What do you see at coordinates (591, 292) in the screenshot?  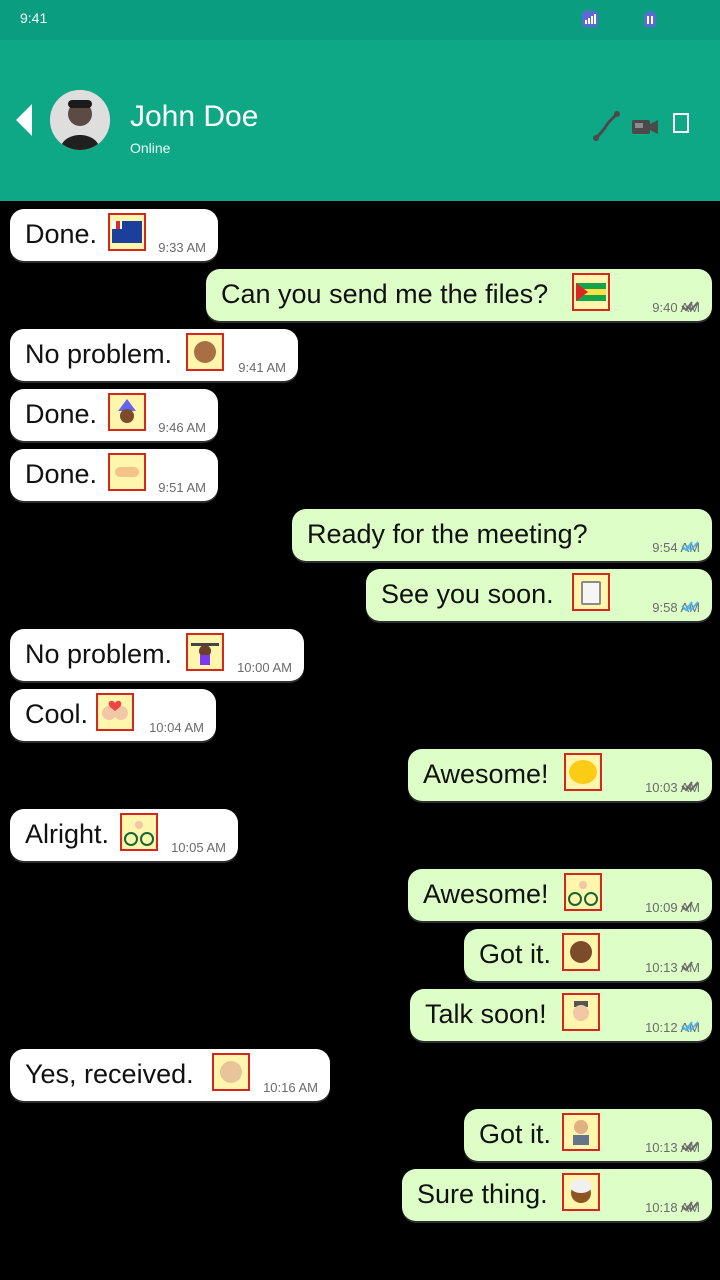 I see `flag-sao-tome-and-principe-icon` at bounding box center [591, 292].